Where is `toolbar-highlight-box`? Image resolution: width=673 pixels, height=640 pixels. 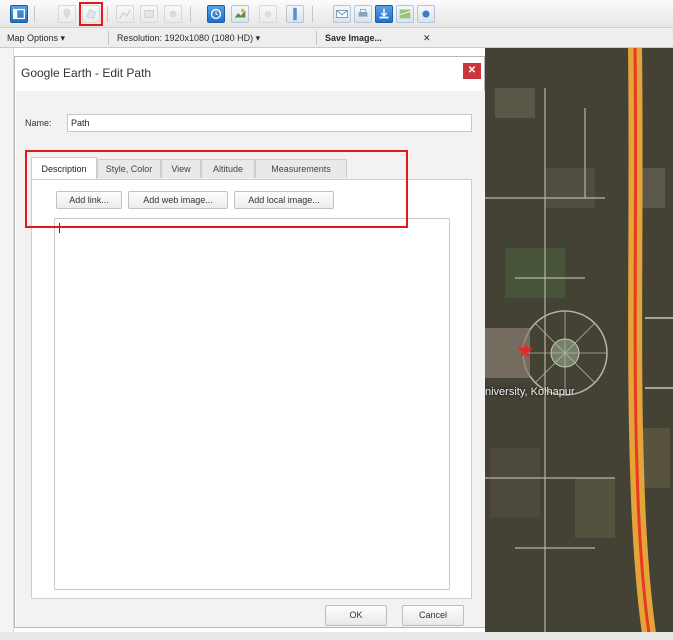 toolbar-highlight-box is located at coordinates (91, 14).